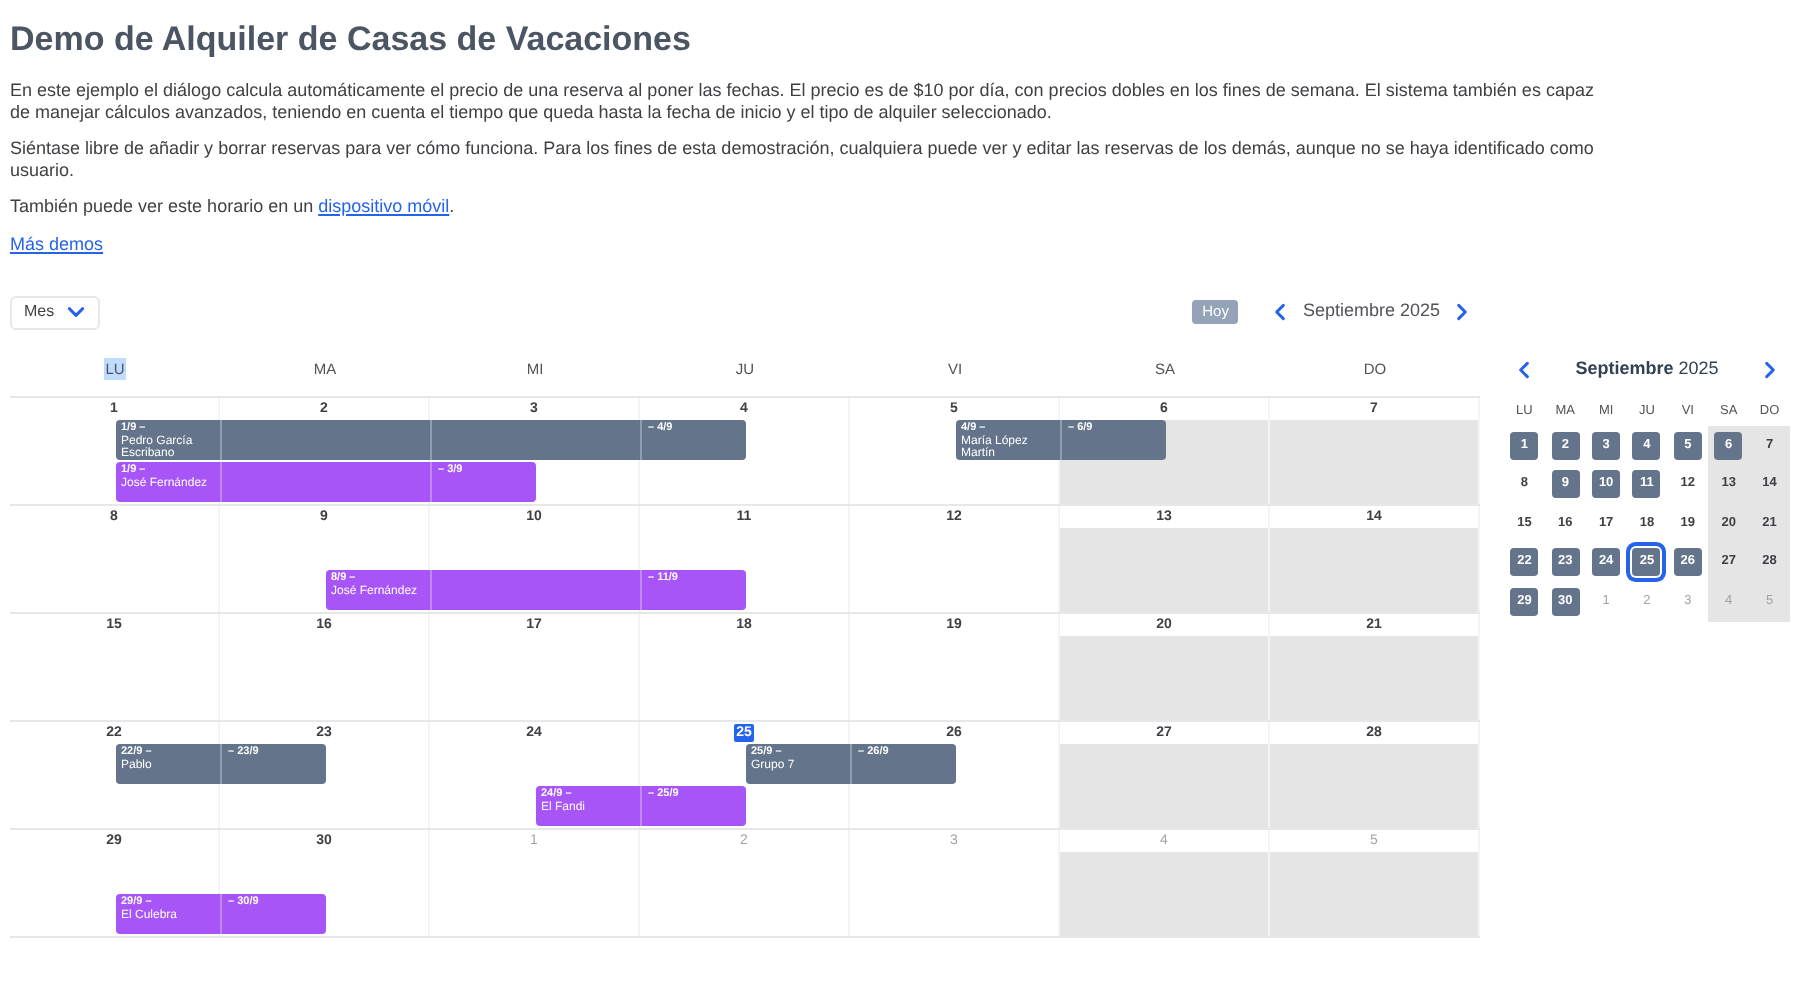  I want to click on intro-paragraph: En este ejemplo el diálogo calcula automáticamente el precio de una reserva al poner las fechas. El precio es de $10 por día, con precios dobles en los fines de semana. El sistema también es capaz de manejar cálculos avanzados, teniendo en cuenta el tiempo que queda hasta la fecha de inicio y el tipo de alquiler seleccionado., so click(803, 101).